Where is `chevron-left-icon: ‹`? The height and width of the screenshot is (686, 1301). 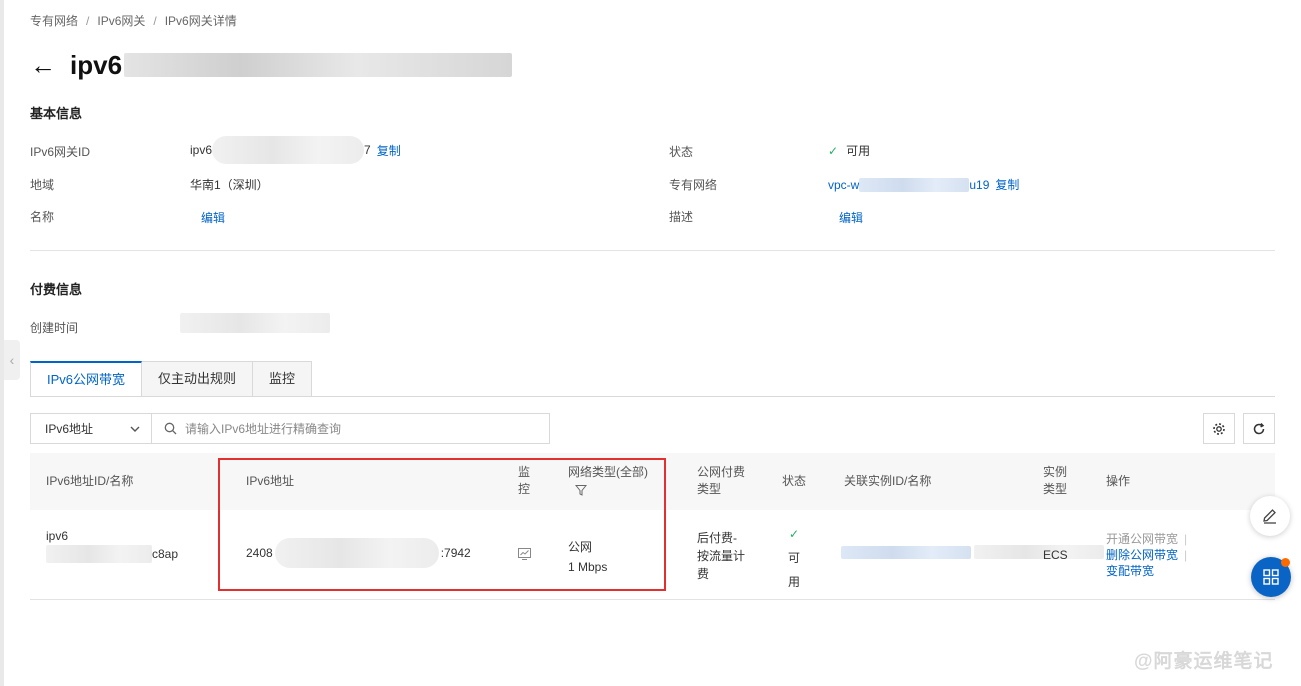 chevron-left-icon: ‹ is located at coordinates (12, 360).